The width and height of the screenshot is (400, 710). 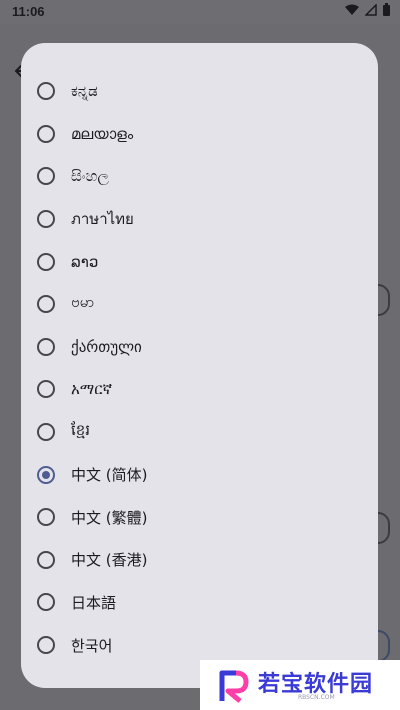 What do you see at coordinates (199, 432) in the screenshot?
I see `language-option: ខ្មែរ` at bounding box center [199, 432].